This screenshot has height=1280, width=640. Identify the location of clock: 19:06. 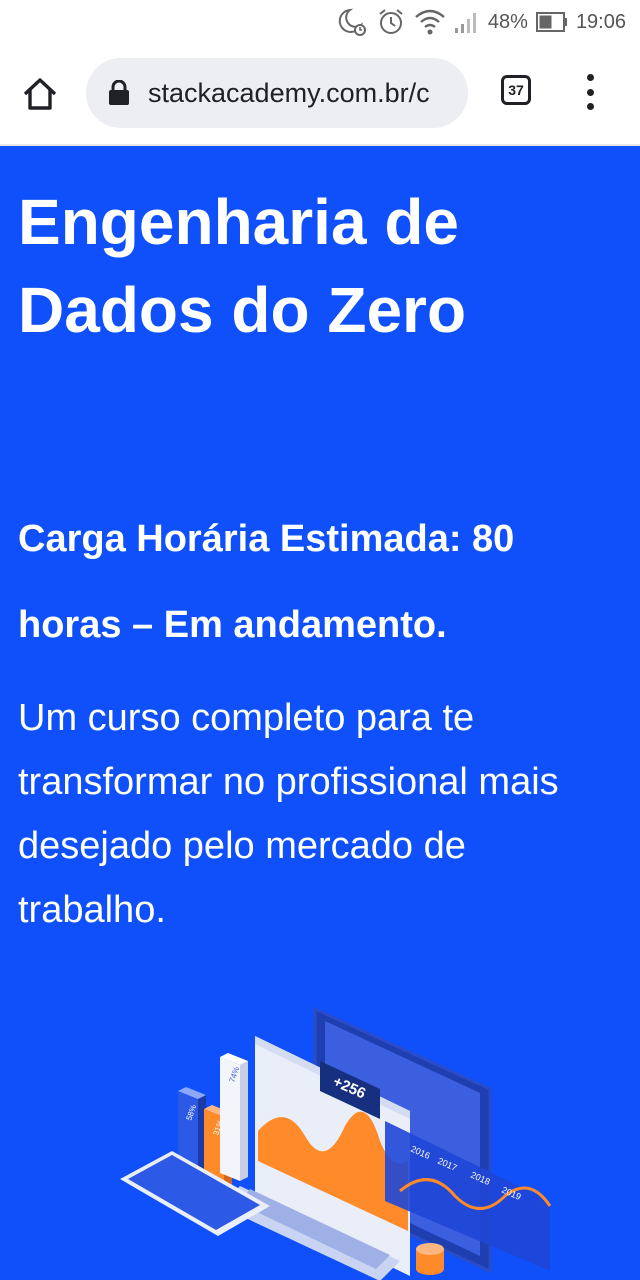
(600, 21).